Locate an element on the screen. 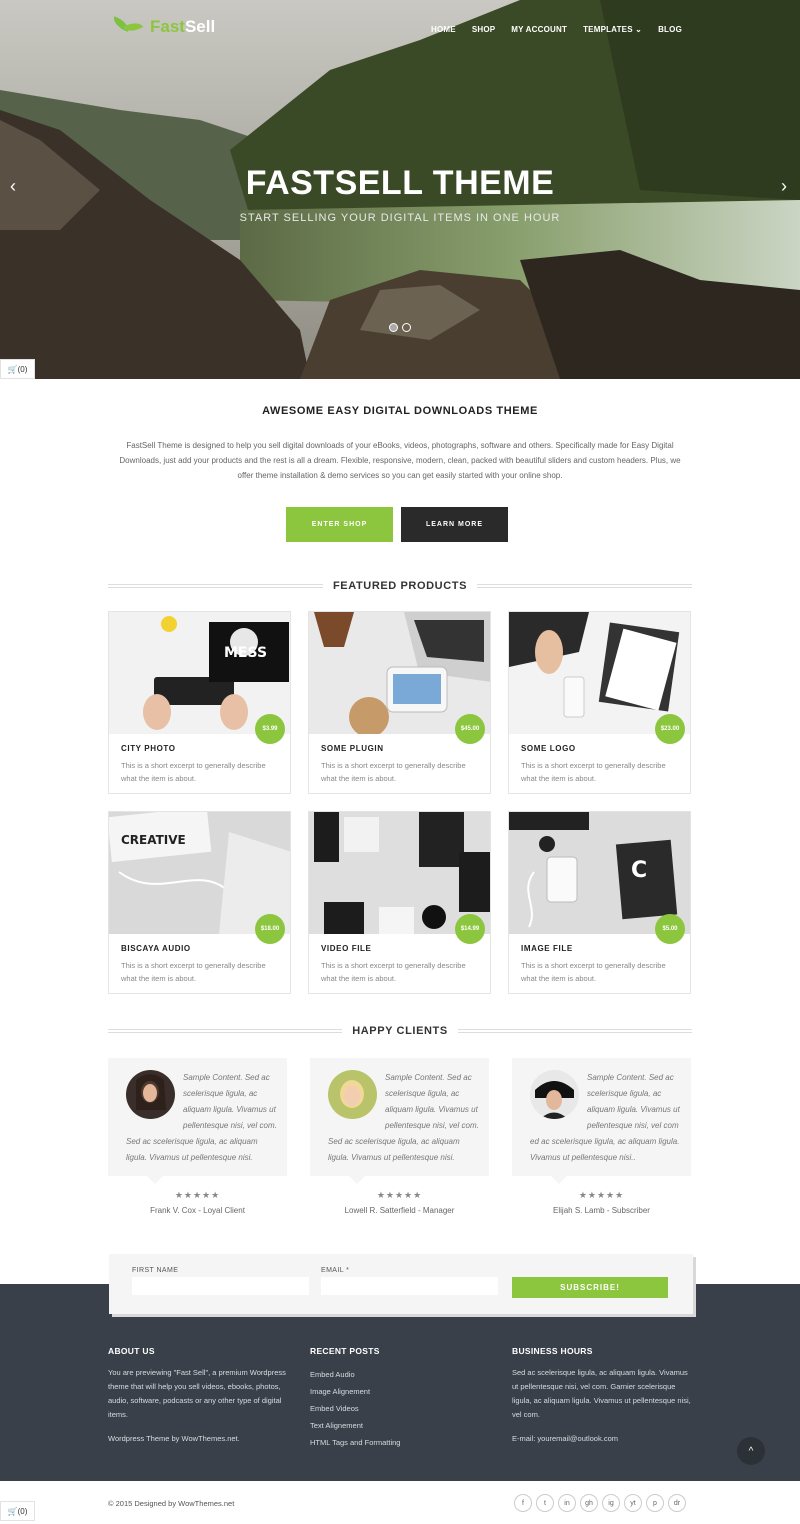 This screenshot has width=800, height=1524. social-links: f t in gh ig yt p dr is located at coordinates (600, 1503).